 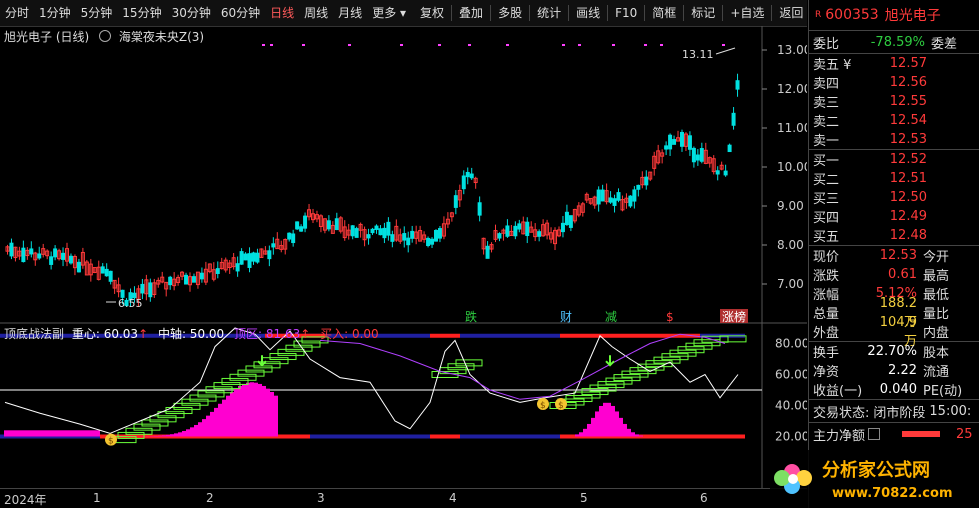 What do you see at coordinates (851, 15) in the screenshot?
I see `stock-code: 600353` at bounding box center [851, 15].